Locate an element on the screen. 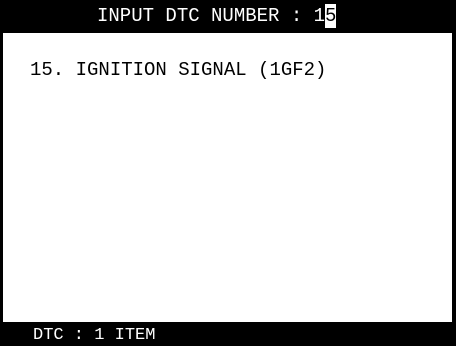 This screenshot has width=456, height=346. dtc-list-item: 15. IGNITION SIGNAL (1GF2) is located at coordinates (178, 70).